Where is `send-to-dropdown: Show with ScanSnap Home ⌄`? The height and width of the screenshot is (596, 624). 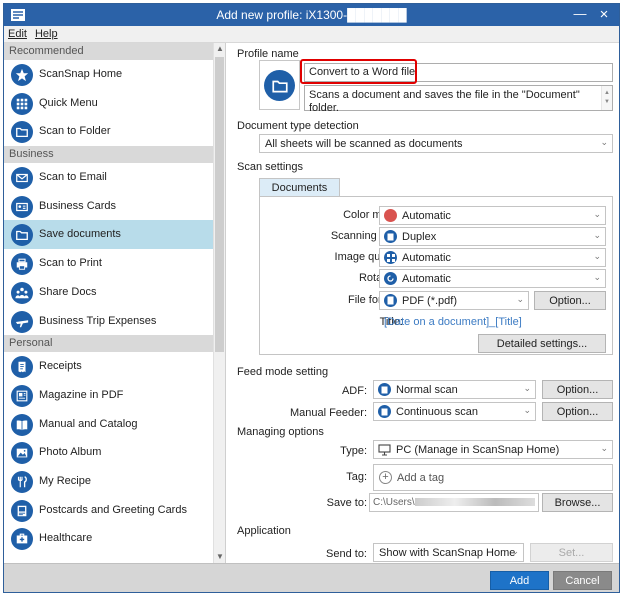 send-to-dropdown: Show with ScanSnap Home ⌄ is located at coordinates (448, 552).